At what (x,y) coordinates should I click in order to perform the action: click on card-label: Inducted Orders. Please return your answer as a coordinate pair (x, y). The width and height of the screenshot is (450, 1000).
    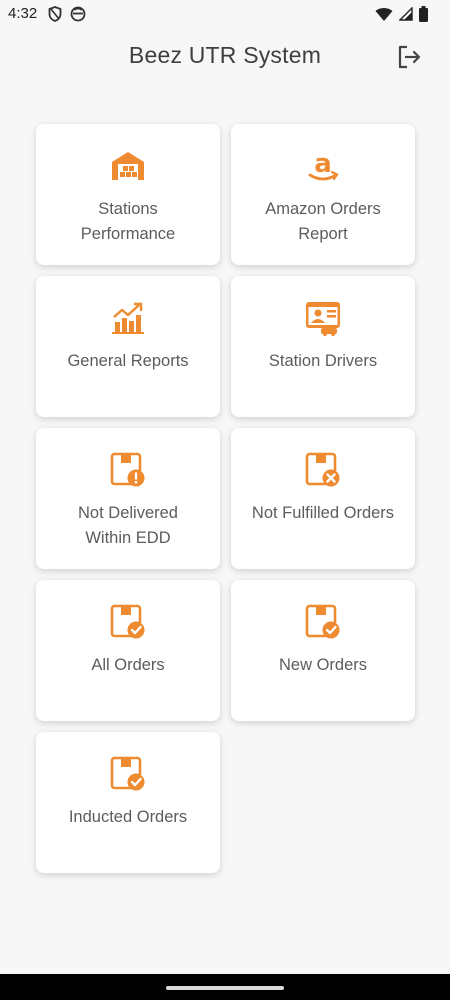
    Looking at the image, I should click on (128, 817).